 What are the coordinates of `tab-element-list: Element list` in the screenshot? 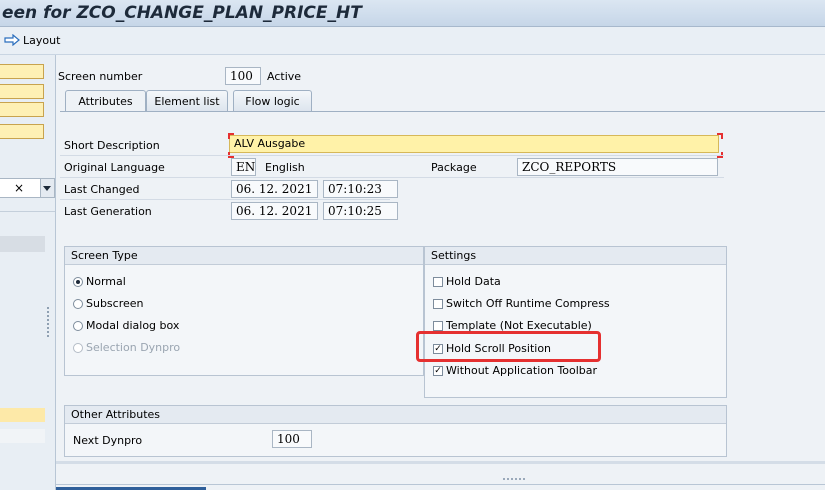 It's located at (187, 100).